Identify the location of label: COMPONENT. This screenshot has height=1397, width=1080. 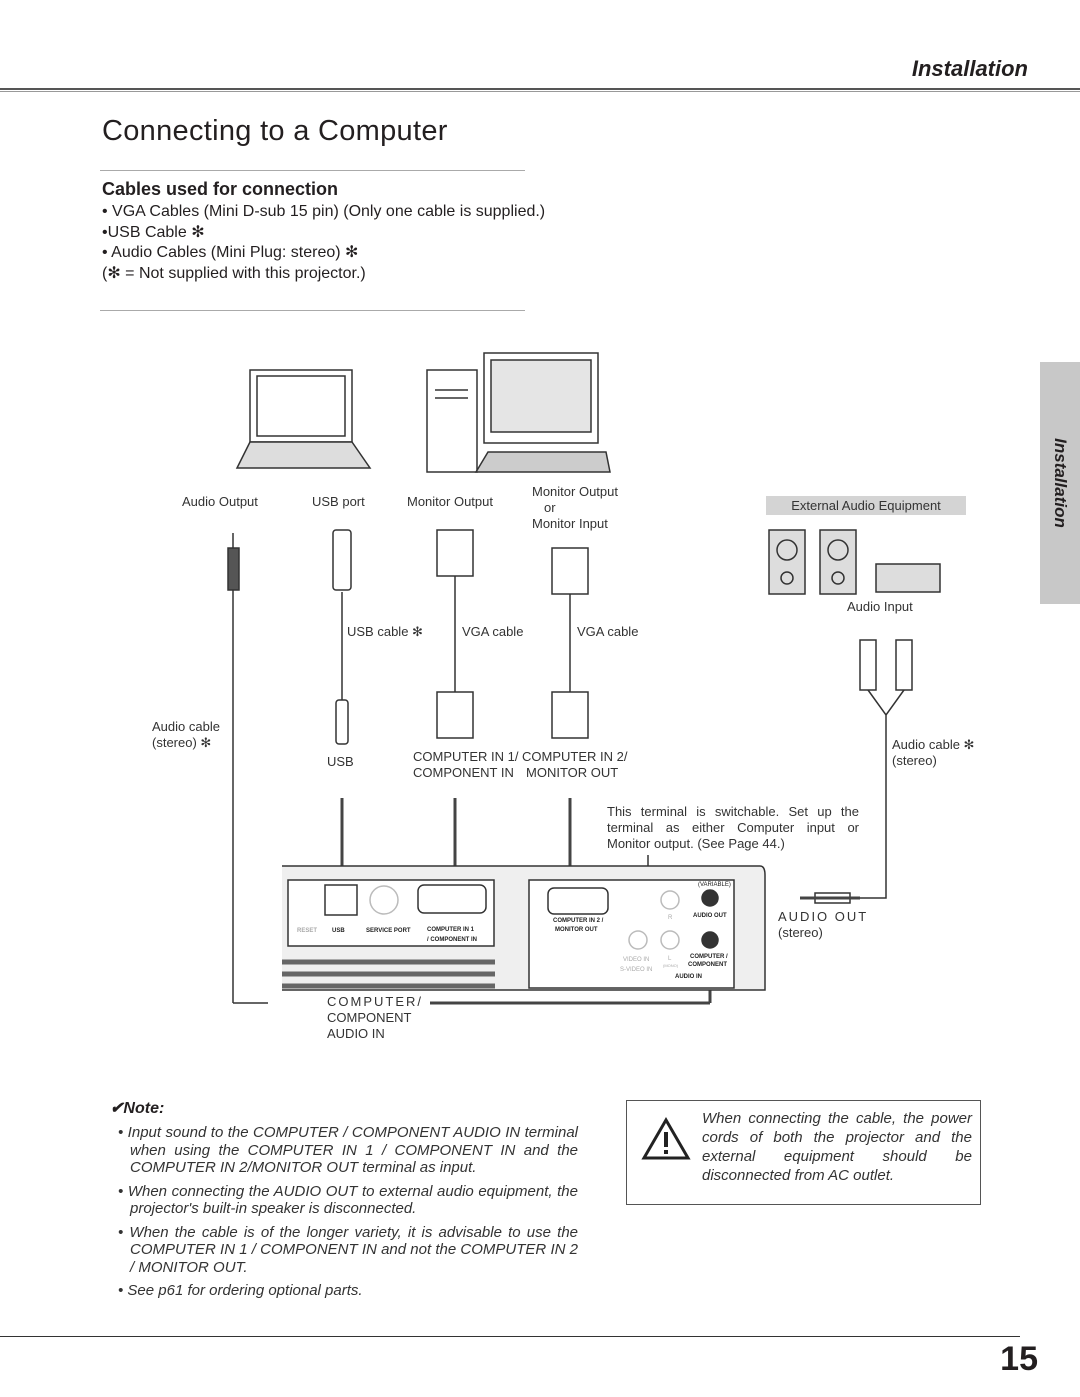
(369, 1017).